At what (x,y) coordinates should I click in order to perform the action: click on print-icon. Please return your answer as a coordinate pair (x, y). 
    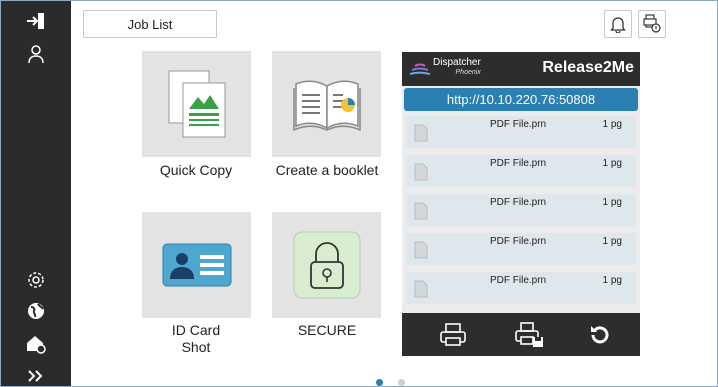
    Looking at the image, I should click on (453, 335).